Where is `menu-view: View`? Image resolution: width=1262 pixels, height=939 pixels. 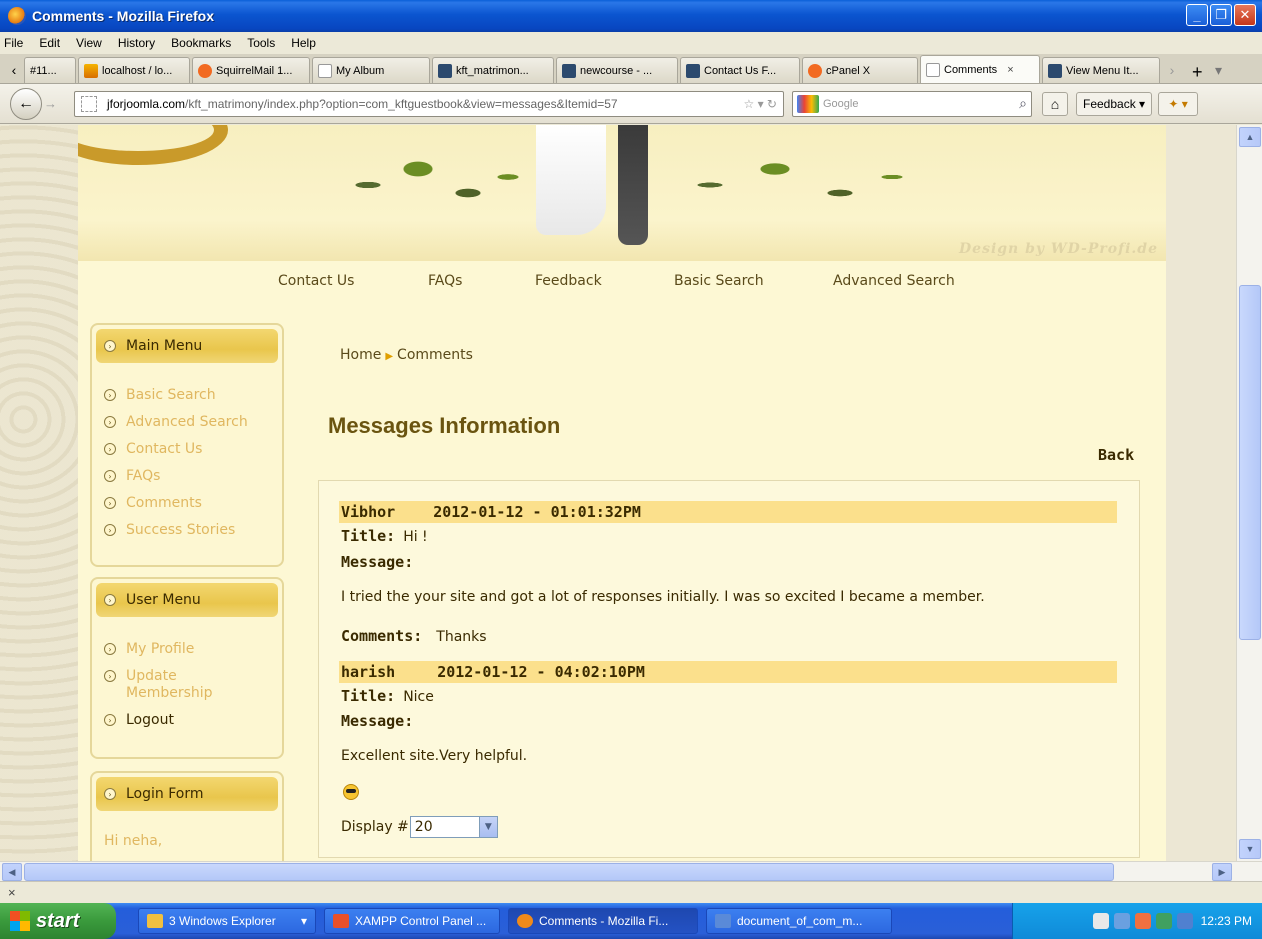
menu-view: View is located at coordinates (89, 43).